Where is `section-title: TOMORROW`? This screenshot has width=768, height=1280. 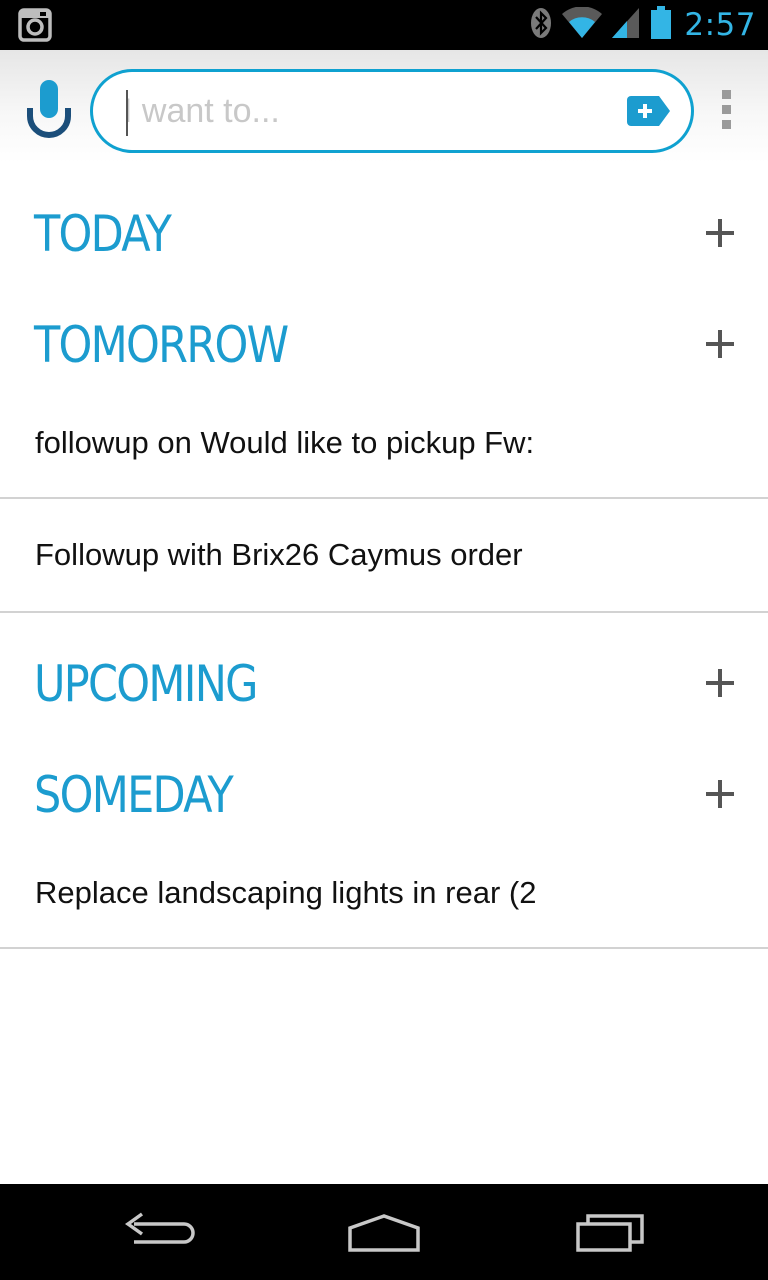
section-title: TOMORROW is located at coordinates (161, 345).